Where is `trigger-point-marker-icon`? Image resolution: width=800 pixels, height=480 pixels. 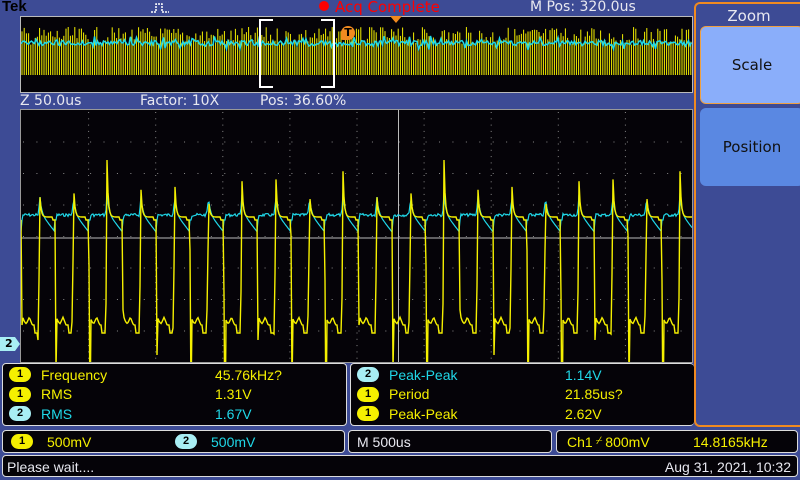 trigger-point-marker-icon is located at coordinates (396, 19).